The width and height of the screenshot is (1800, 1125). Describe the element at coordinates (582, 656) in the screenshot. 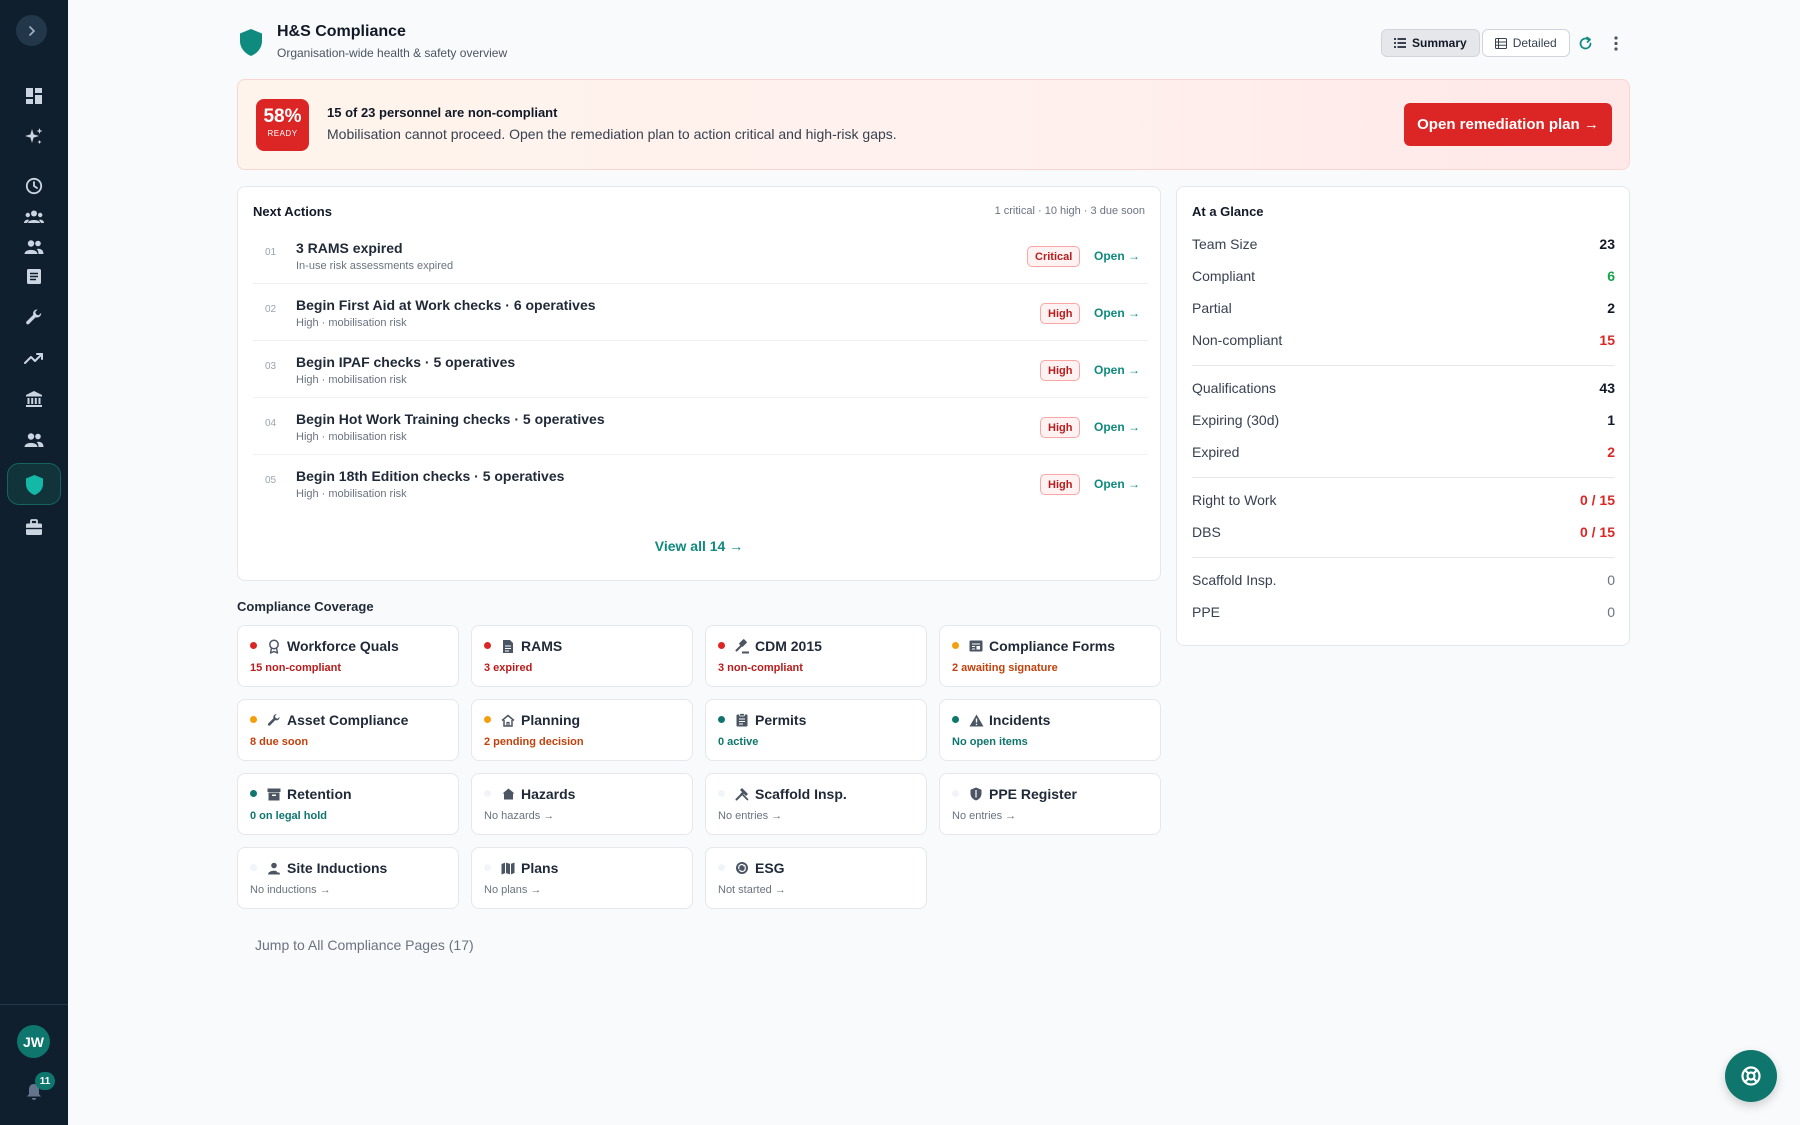

I see `tile-rams: RAMS 3 expired` at that location.